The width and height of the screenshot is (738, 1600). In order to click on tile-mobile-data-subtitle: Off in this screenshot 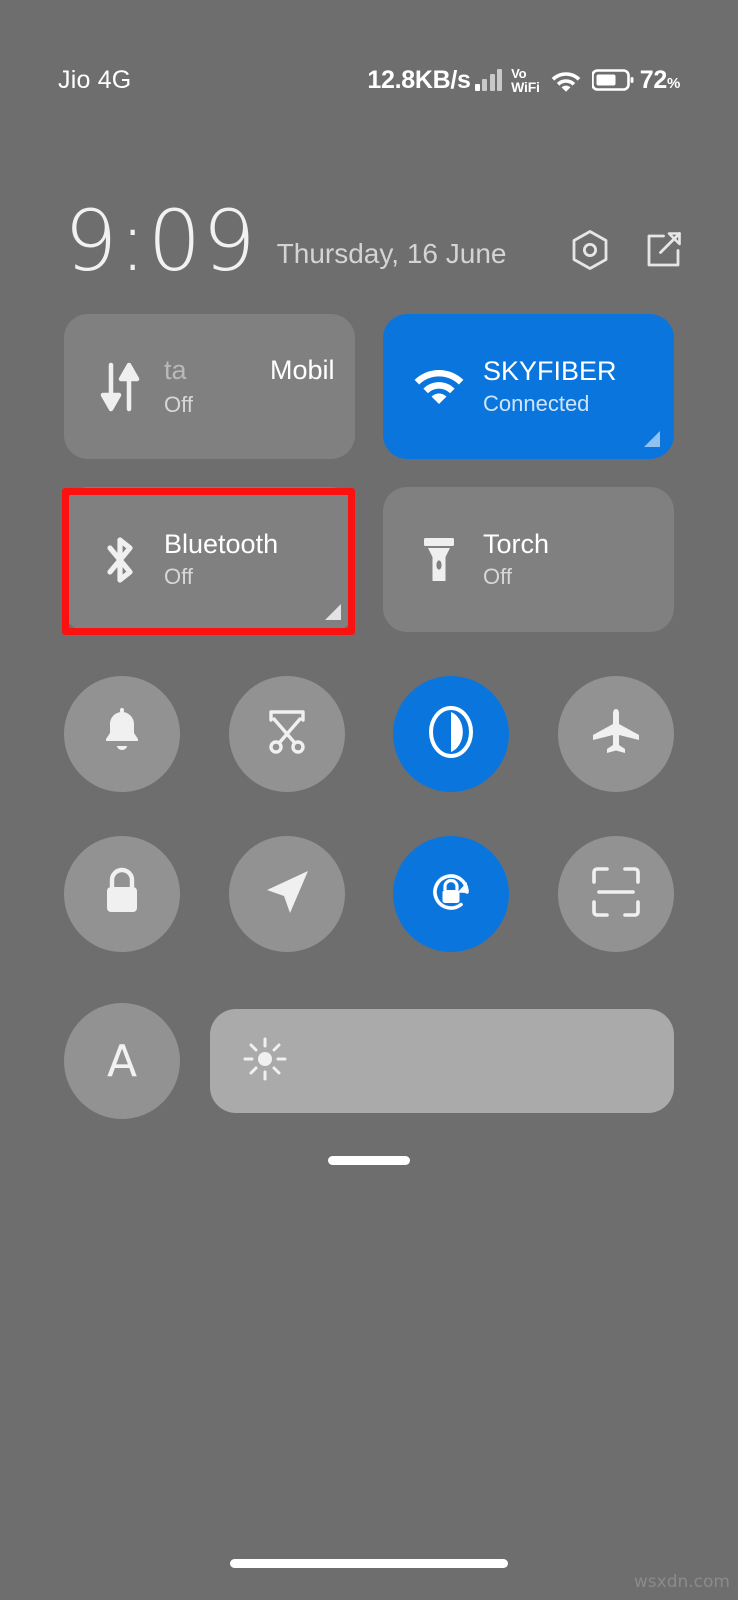, I will do `click(178, 404)`.